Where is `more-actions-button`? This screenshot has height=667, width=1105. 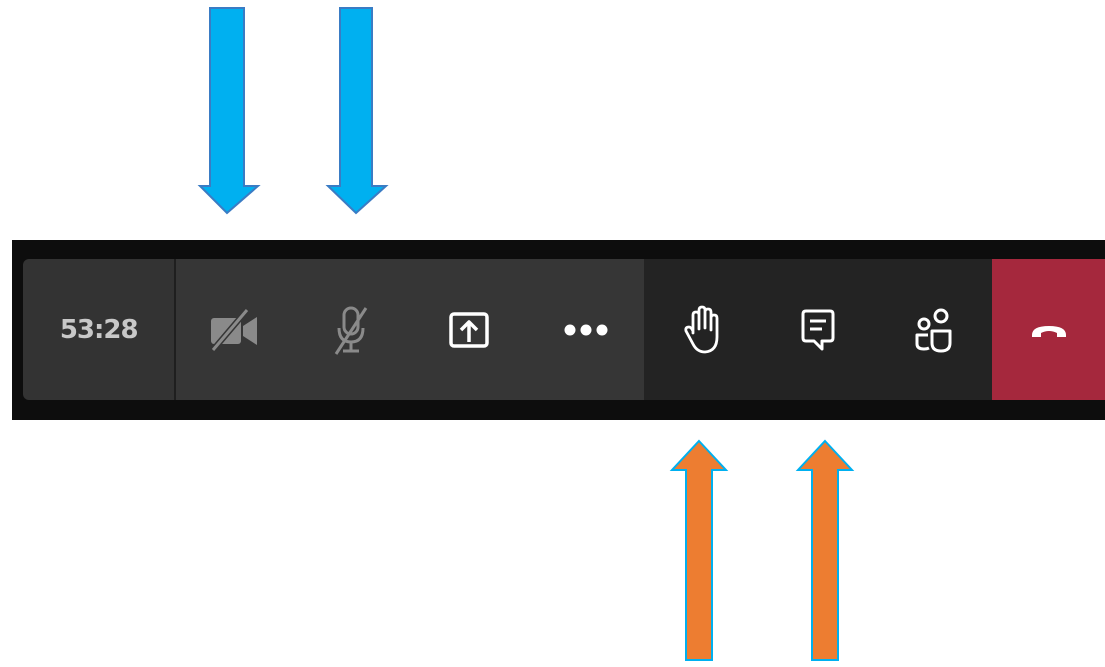 more-actions-button is located at coordinates (585, 329).